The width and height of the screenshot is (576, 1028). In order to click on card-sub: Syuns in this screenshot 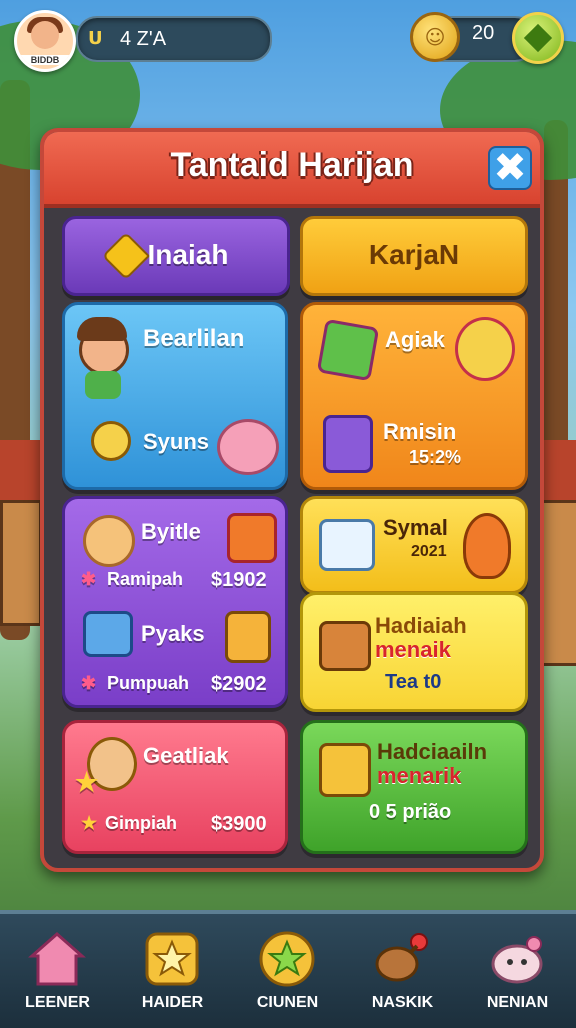, I will do `click(176, 441)`.